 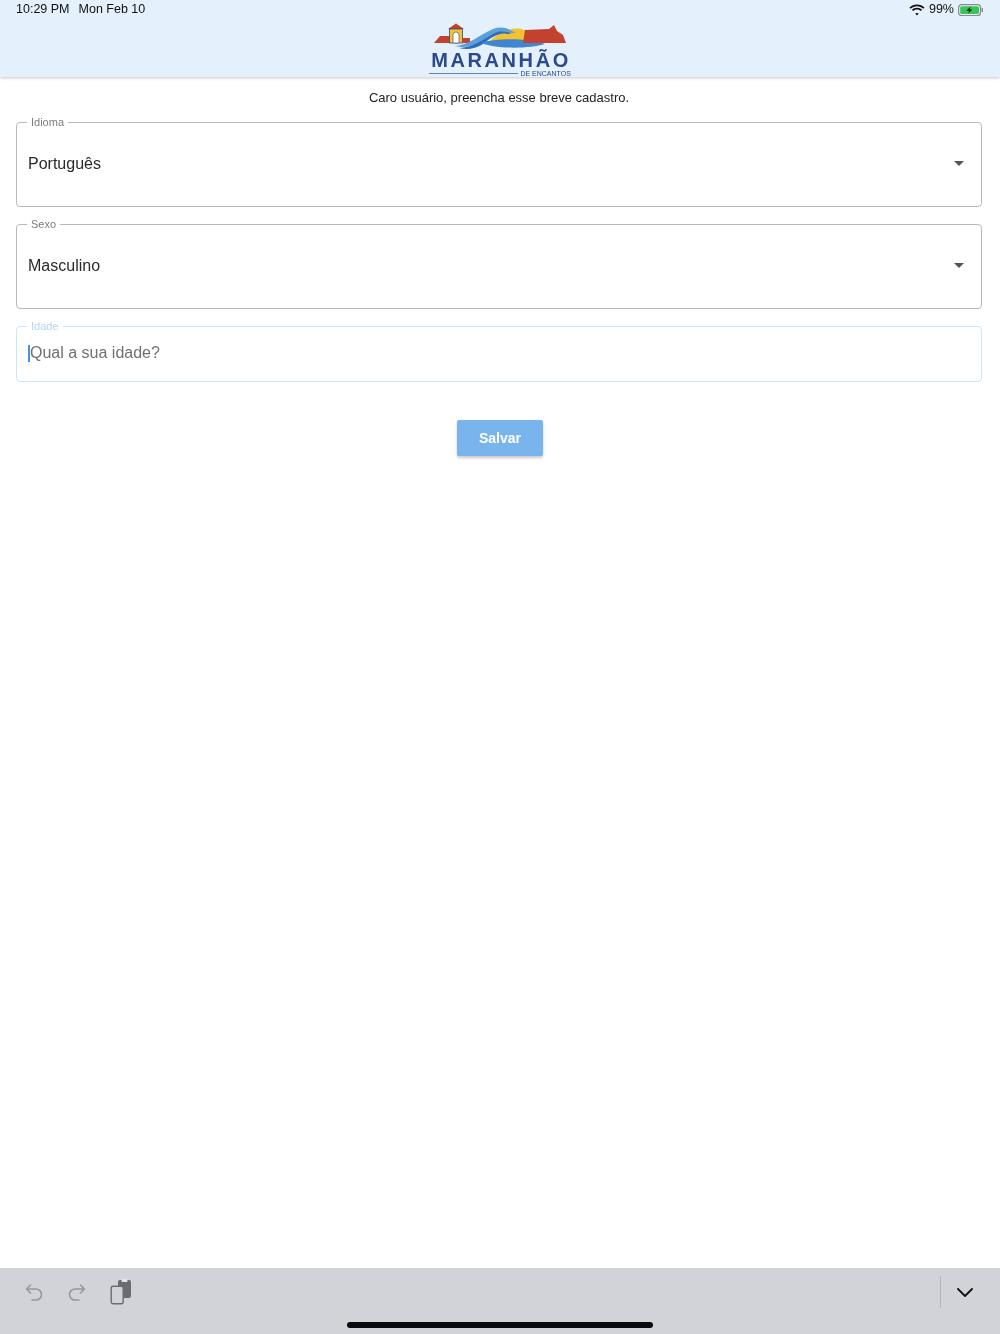 What do you see at coordinates (499, 161) in the screenshot?
I see `dropdown-field: Idioma Português` at bounding box center [499, 161].